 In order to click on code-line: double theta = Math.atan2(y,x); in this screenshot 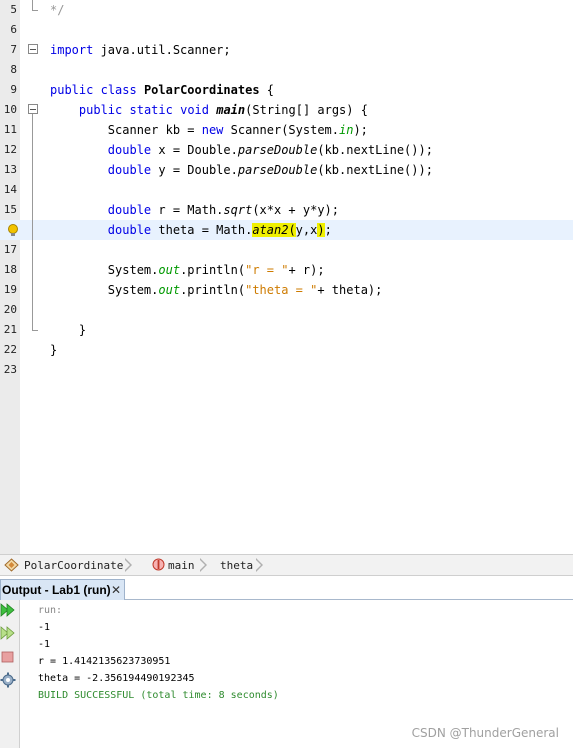, I will do `click(286, 230)`.